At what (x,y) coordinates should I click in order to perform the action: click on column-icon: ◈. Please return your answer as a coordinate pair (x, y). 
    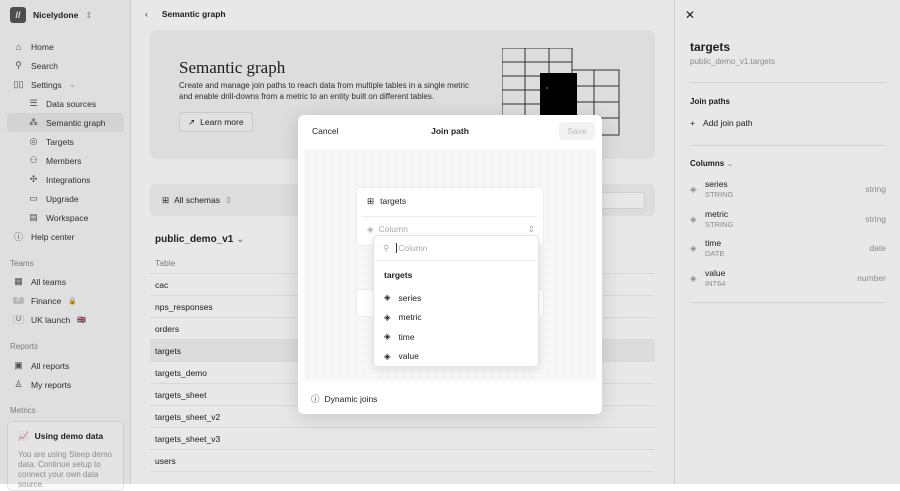
    Looking at the image, I should click on (370, 229).